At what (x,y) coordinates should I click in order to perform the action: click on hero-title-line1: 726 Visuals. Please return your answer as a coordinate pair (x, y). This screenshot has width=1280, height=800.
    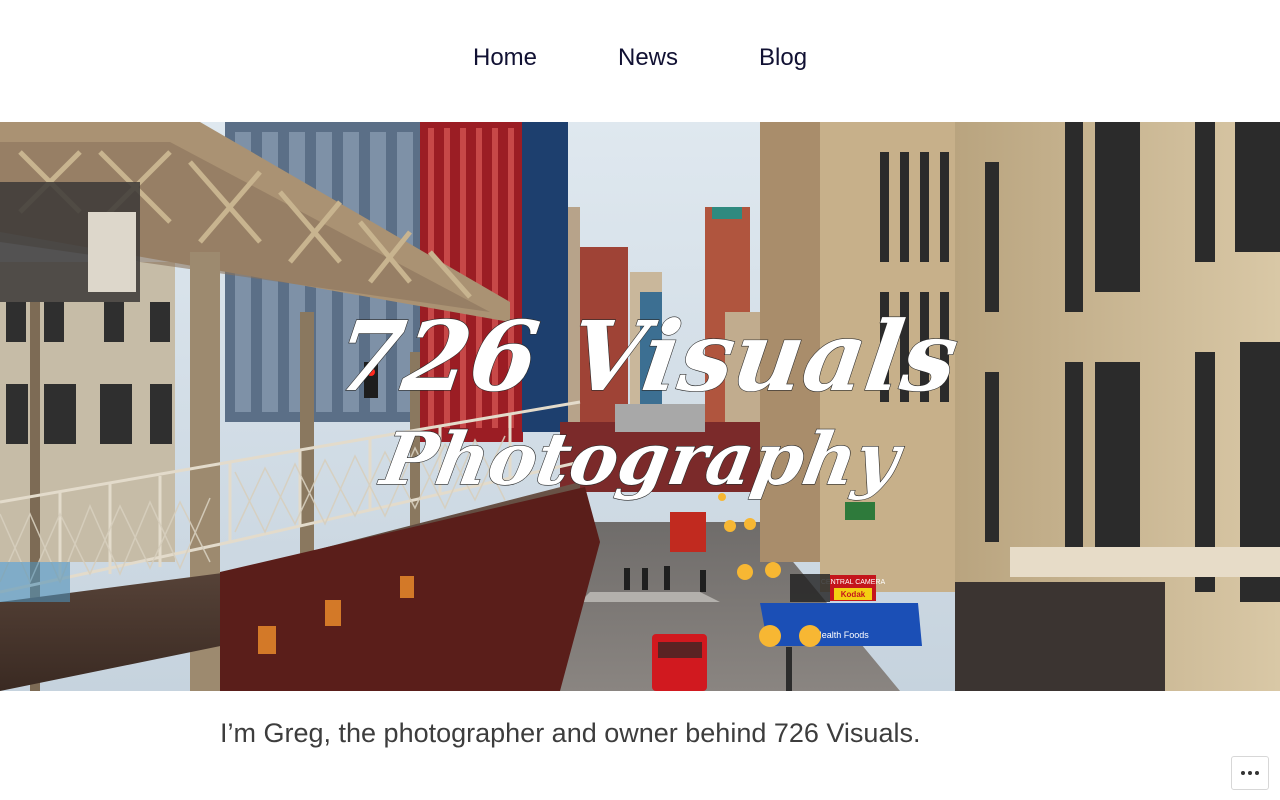
    Looking at the image, I should click on (647, 355).